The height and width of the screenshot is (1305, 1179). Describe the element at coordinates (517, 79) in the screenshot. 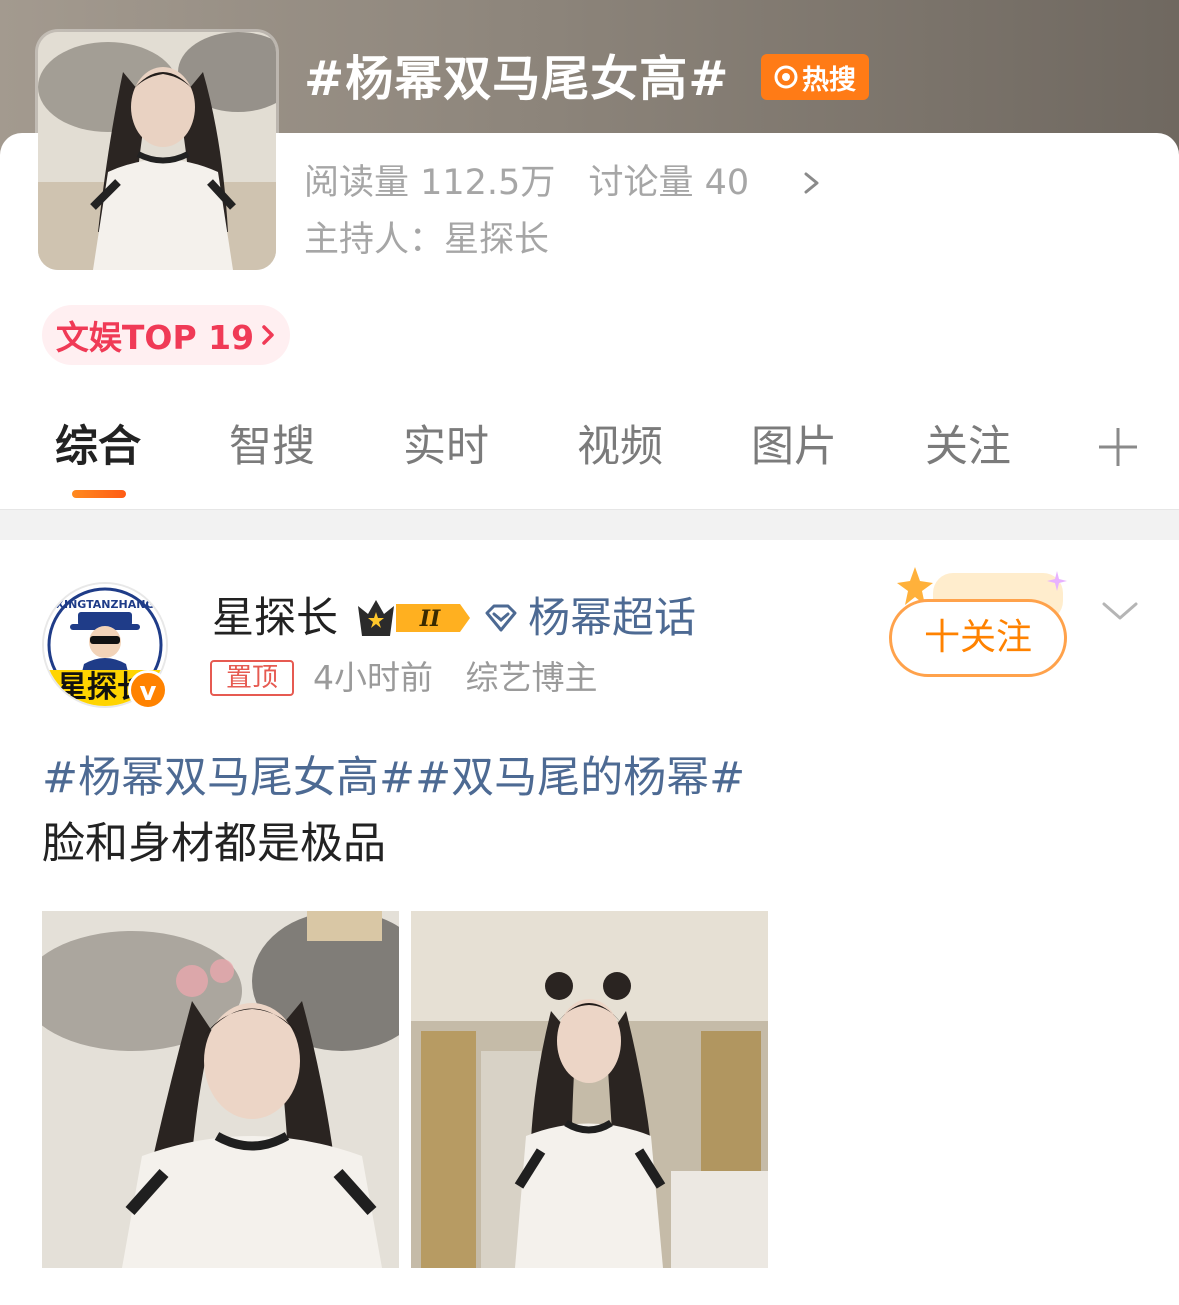

I see `topic-title: #杨幂双马尾女高#` at that location.